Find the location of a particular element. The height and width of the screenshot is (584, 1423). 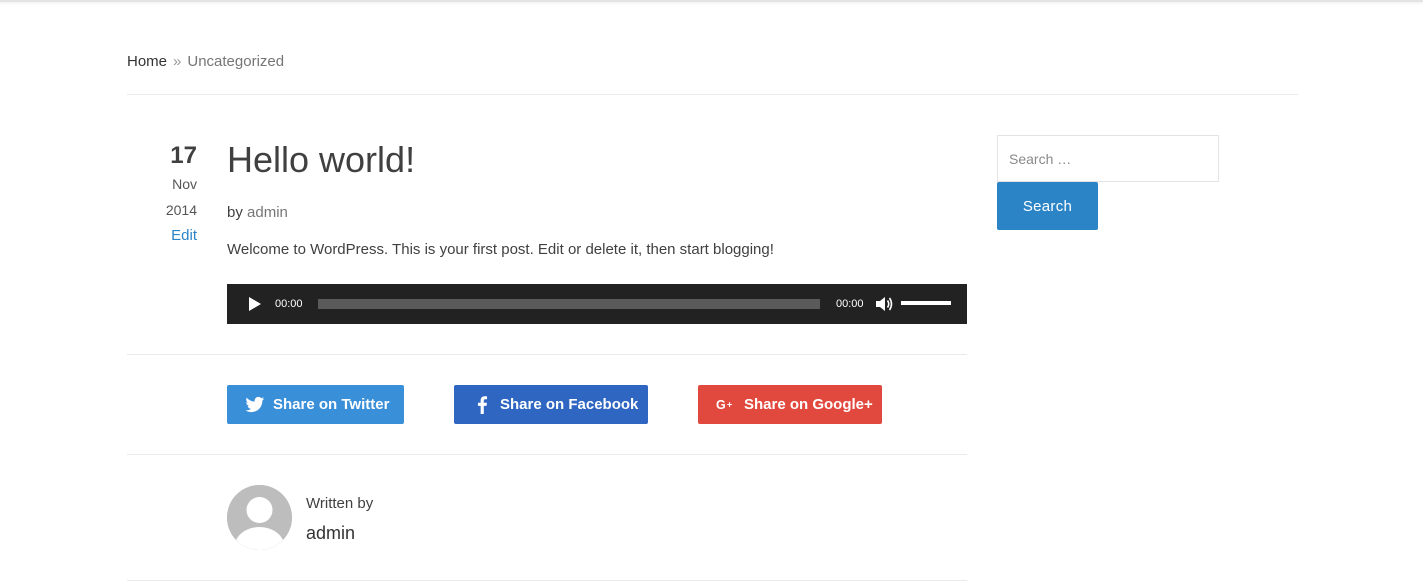

audio-duration: 00:00 is located at coordinates (850, 304).